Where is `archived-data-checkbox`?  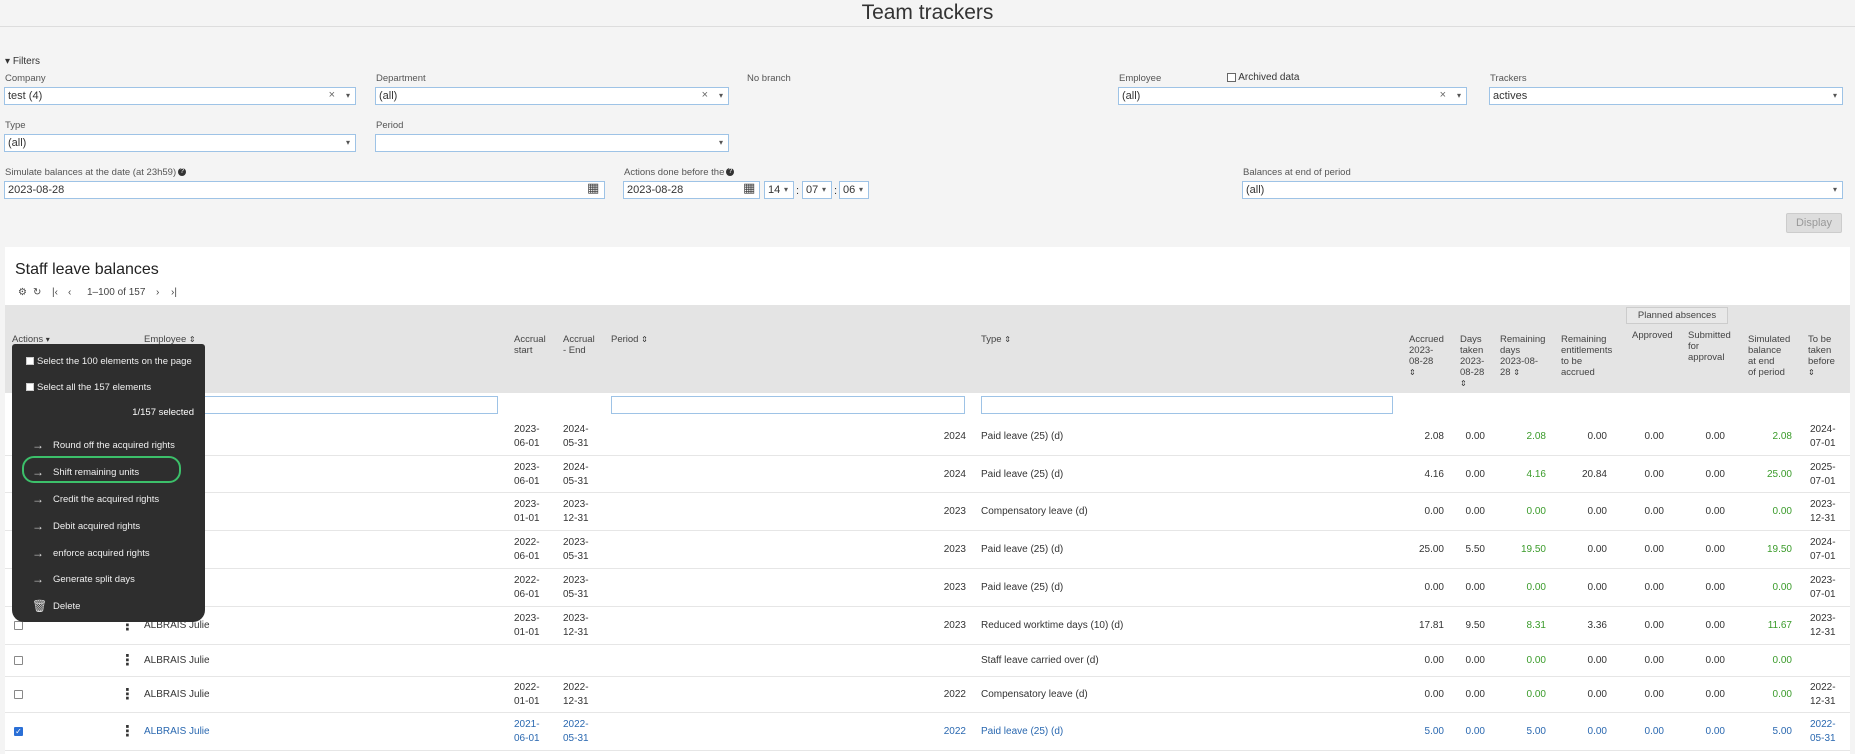
archived-data-checkbox is located at coordinates (1231, 77).